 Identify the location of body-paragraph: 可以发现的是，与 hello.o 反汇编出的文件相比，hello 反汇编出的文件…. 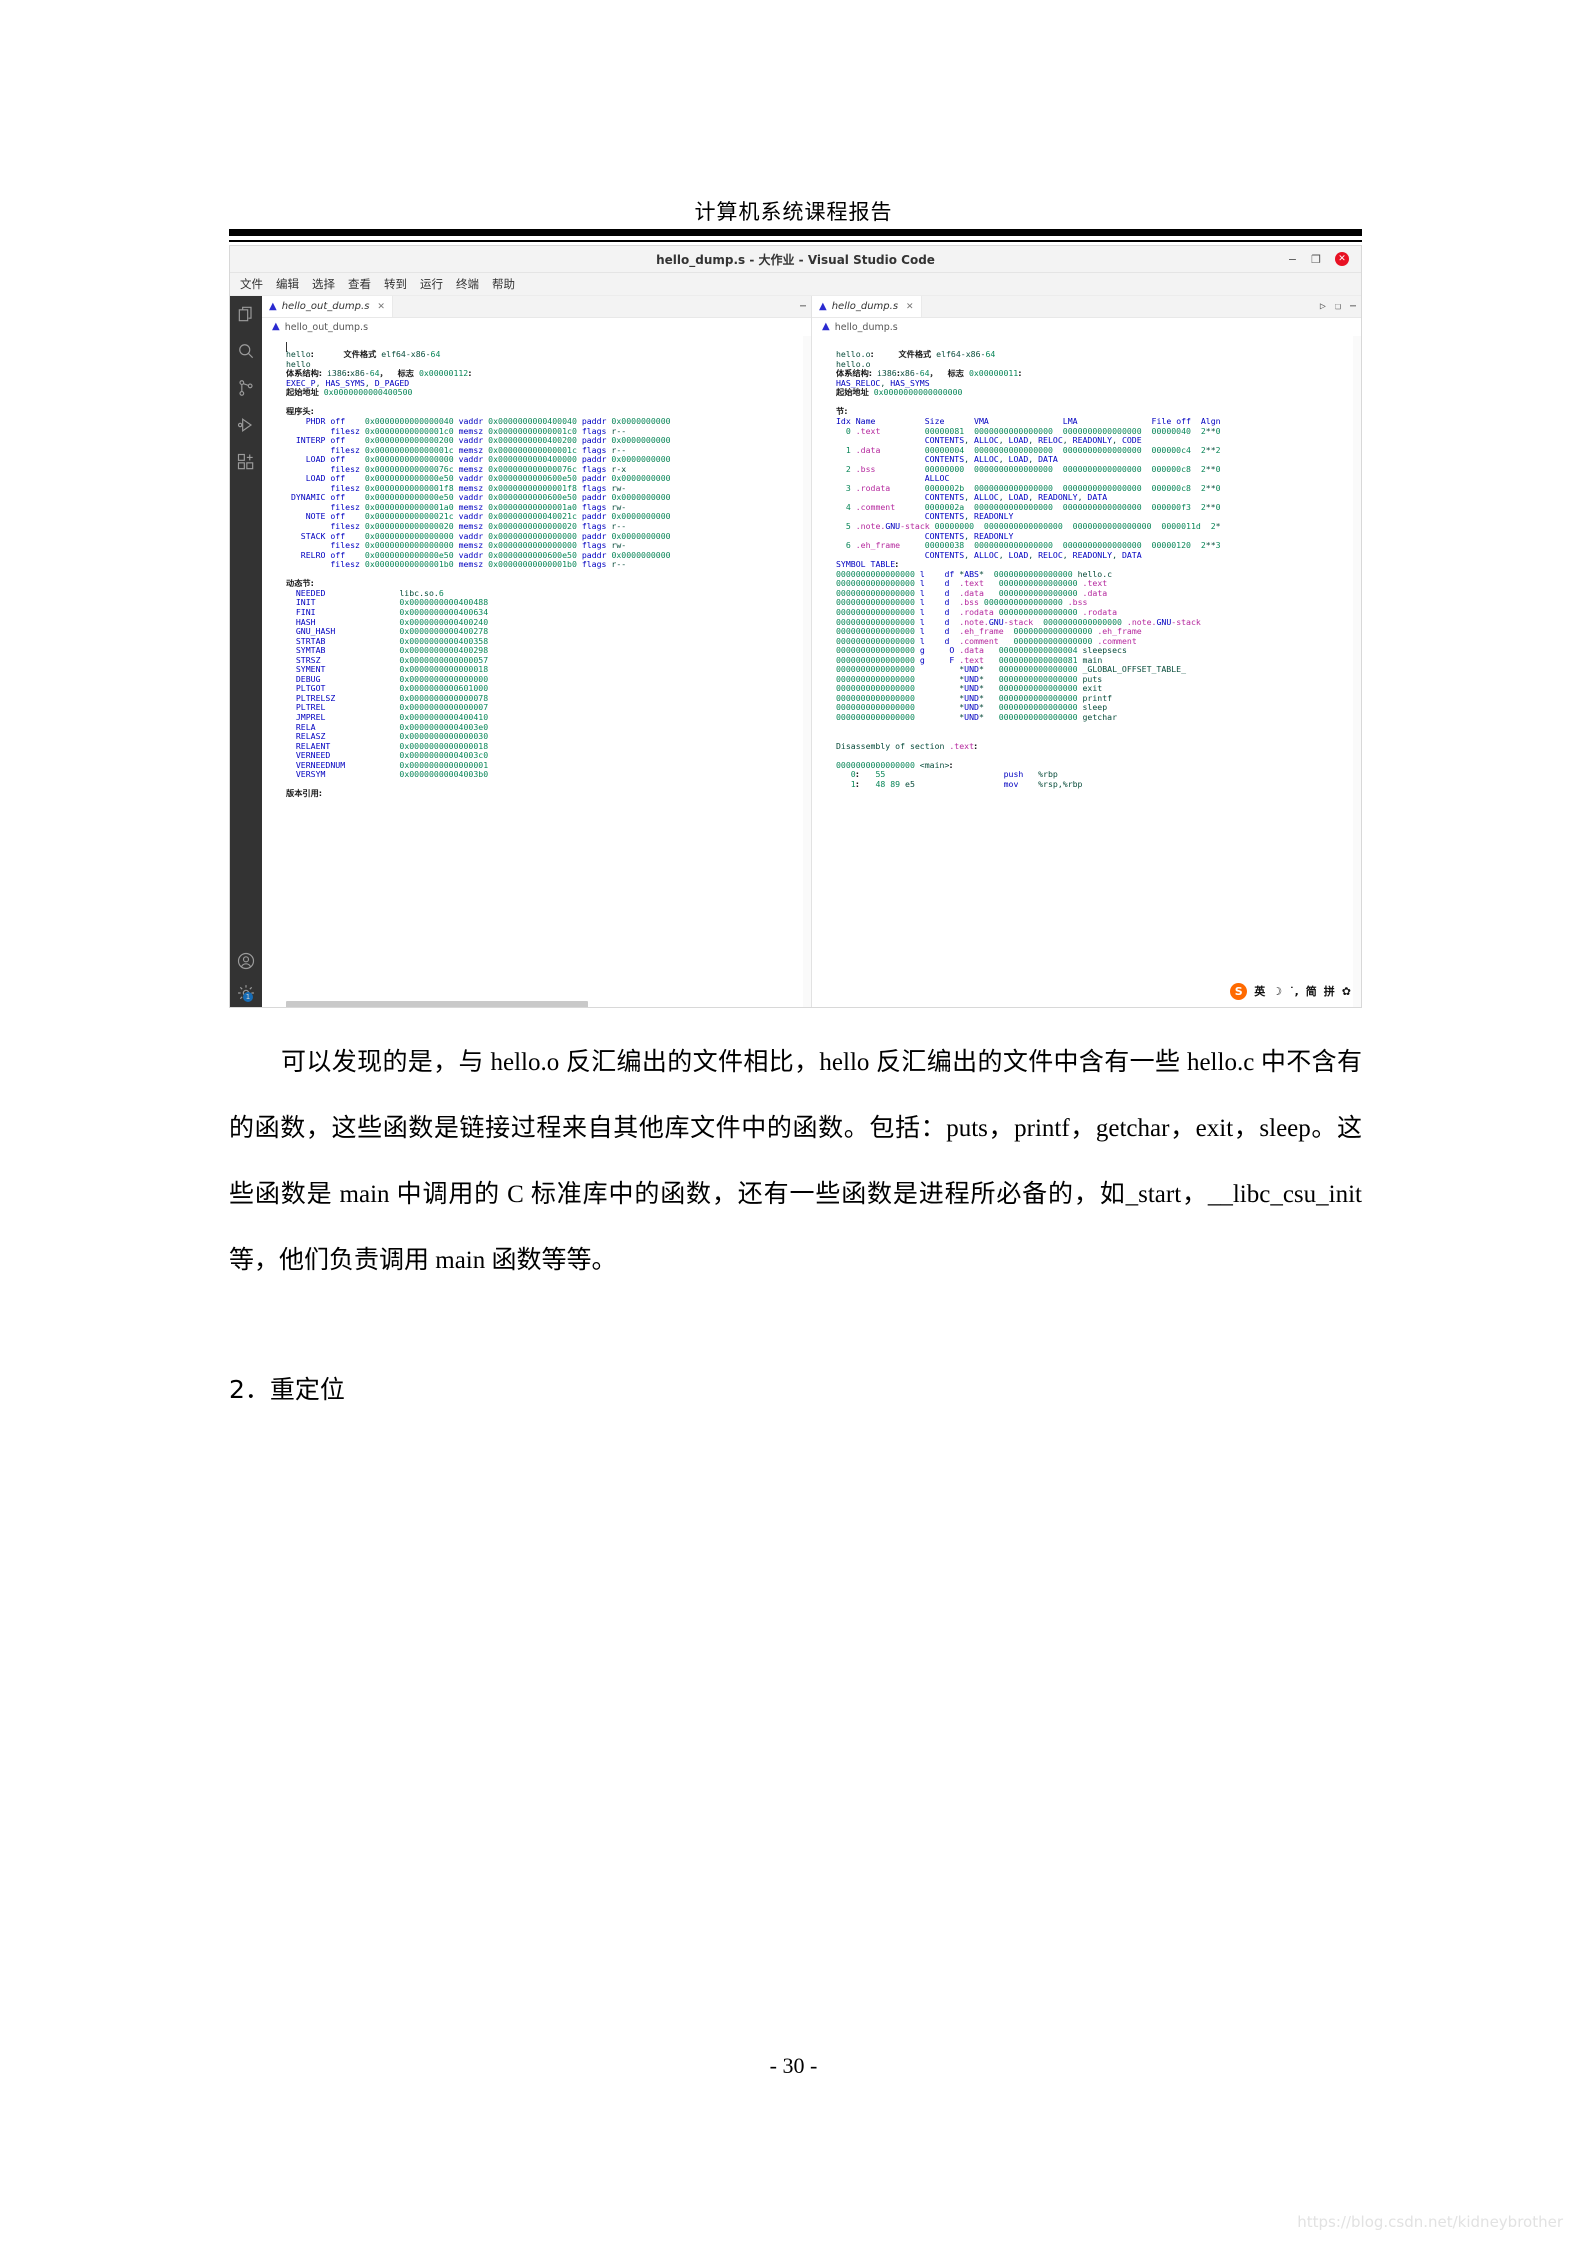
(795, 1161).